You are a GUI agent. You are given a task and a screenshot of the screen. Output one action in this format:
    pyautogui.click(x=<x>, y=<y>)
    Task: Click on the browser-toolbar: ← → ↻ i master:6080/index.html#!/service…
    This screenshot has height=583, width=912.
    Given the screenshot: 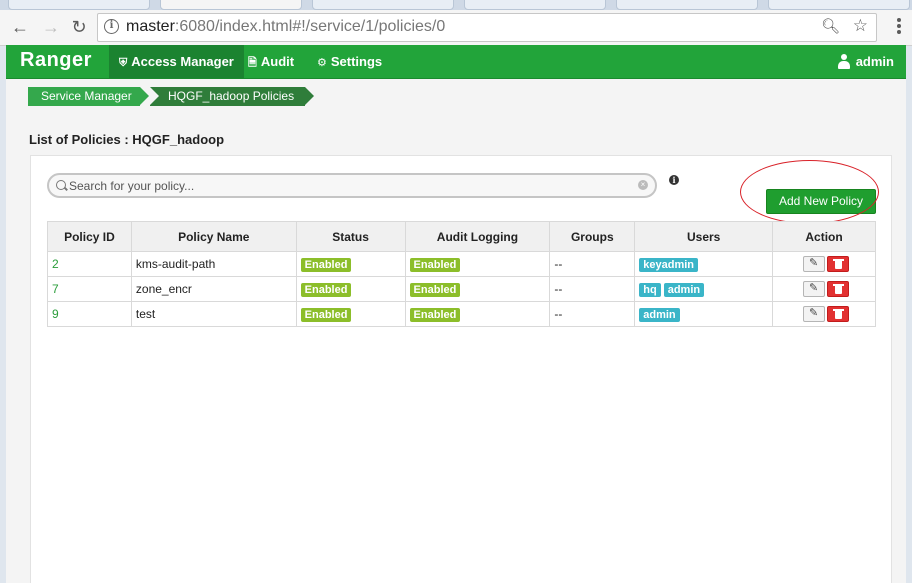 What is the action you would take?
    pyautogui.click(x=456, y=28)
    